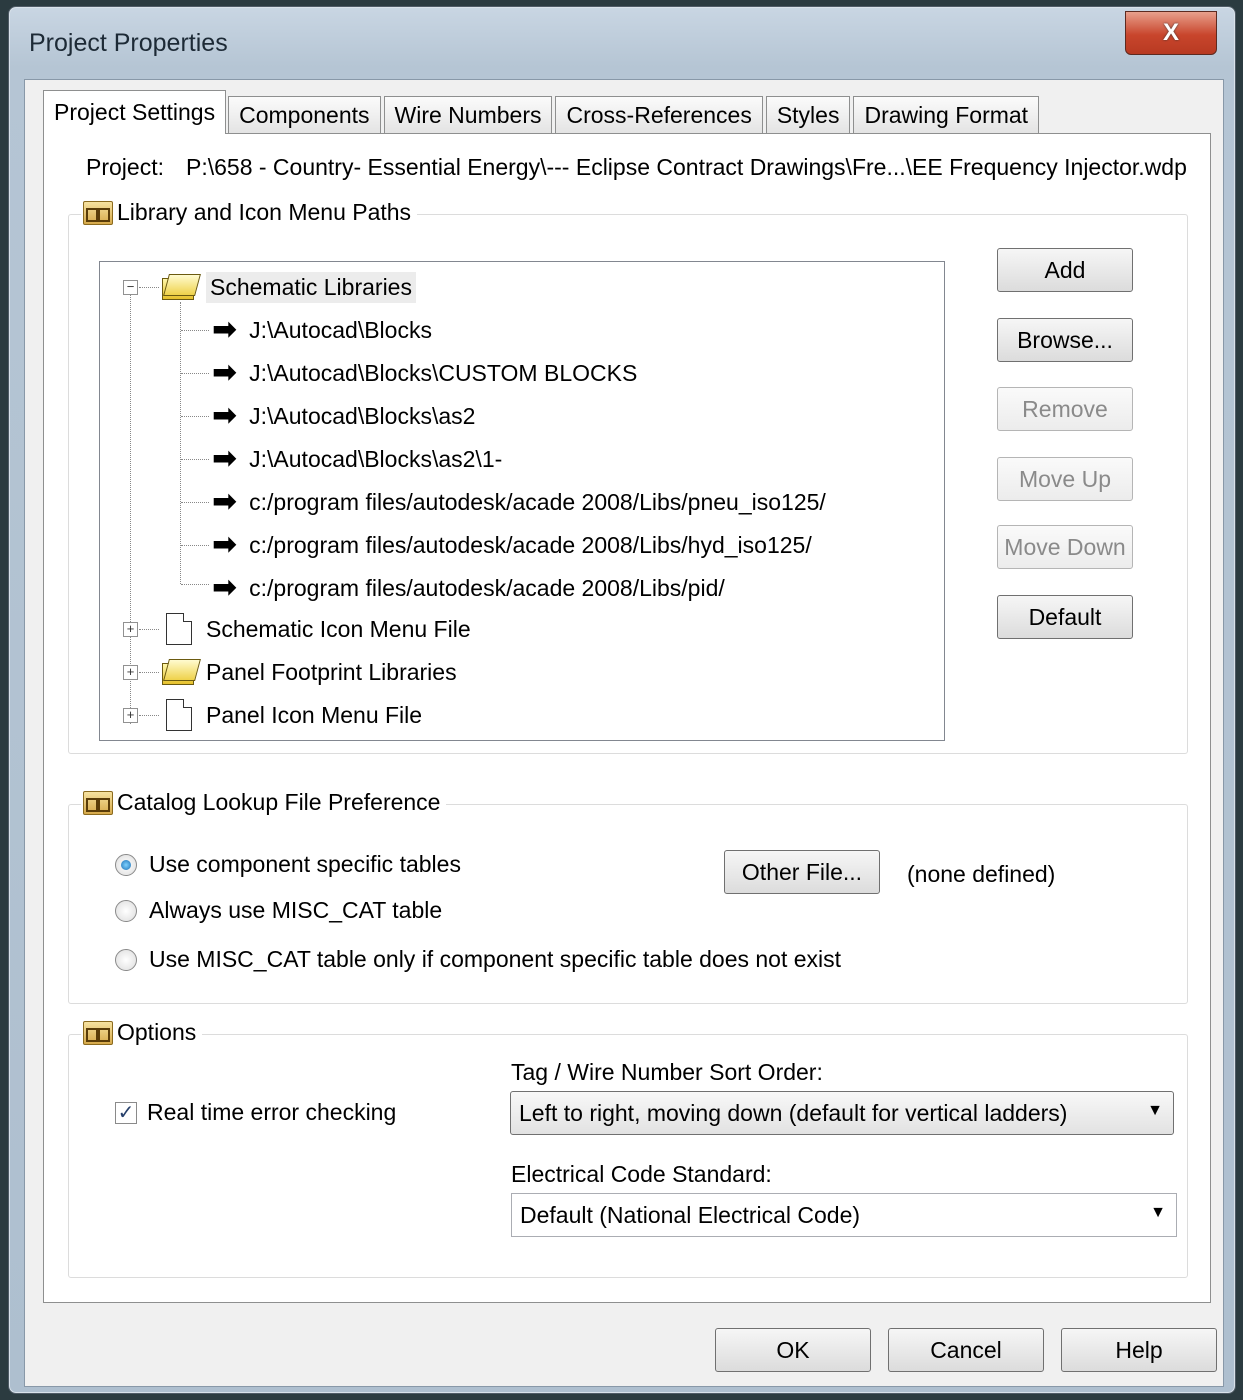  Describe the element at coordinates (278, 910) in the screenshot. I see `radio-misc-cat: Always use MISC_CAT table` at that location.